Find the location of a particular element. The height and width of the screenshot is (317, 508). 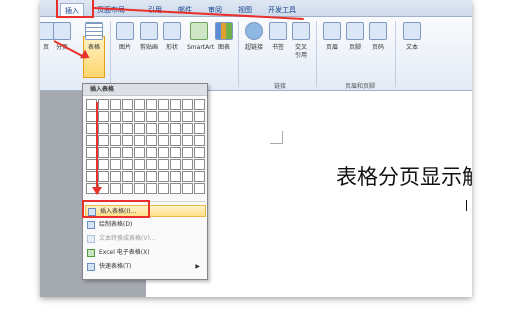

menu-item-excel-spreadsheet: Excel 电子表格(X) is located at coordinates (145, 253).